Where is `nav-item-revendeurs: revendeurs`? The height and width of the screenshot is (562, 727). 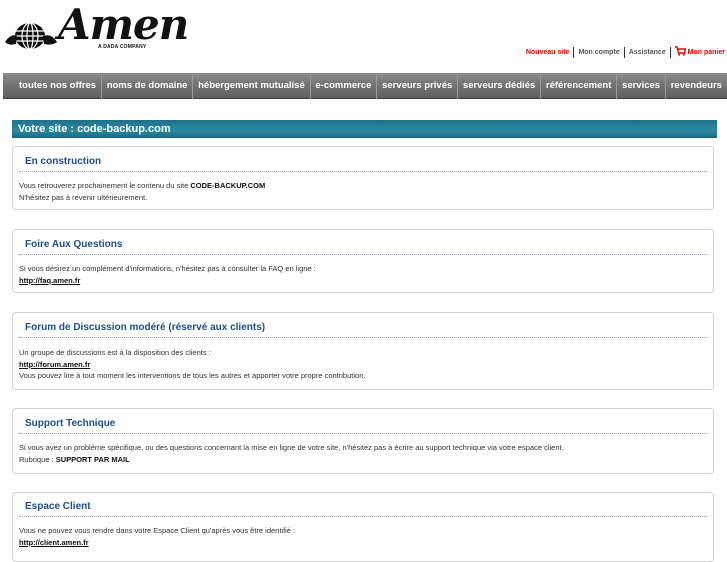 nav-item-revendeurs: revendeurs is located at coordinates (696, 86).